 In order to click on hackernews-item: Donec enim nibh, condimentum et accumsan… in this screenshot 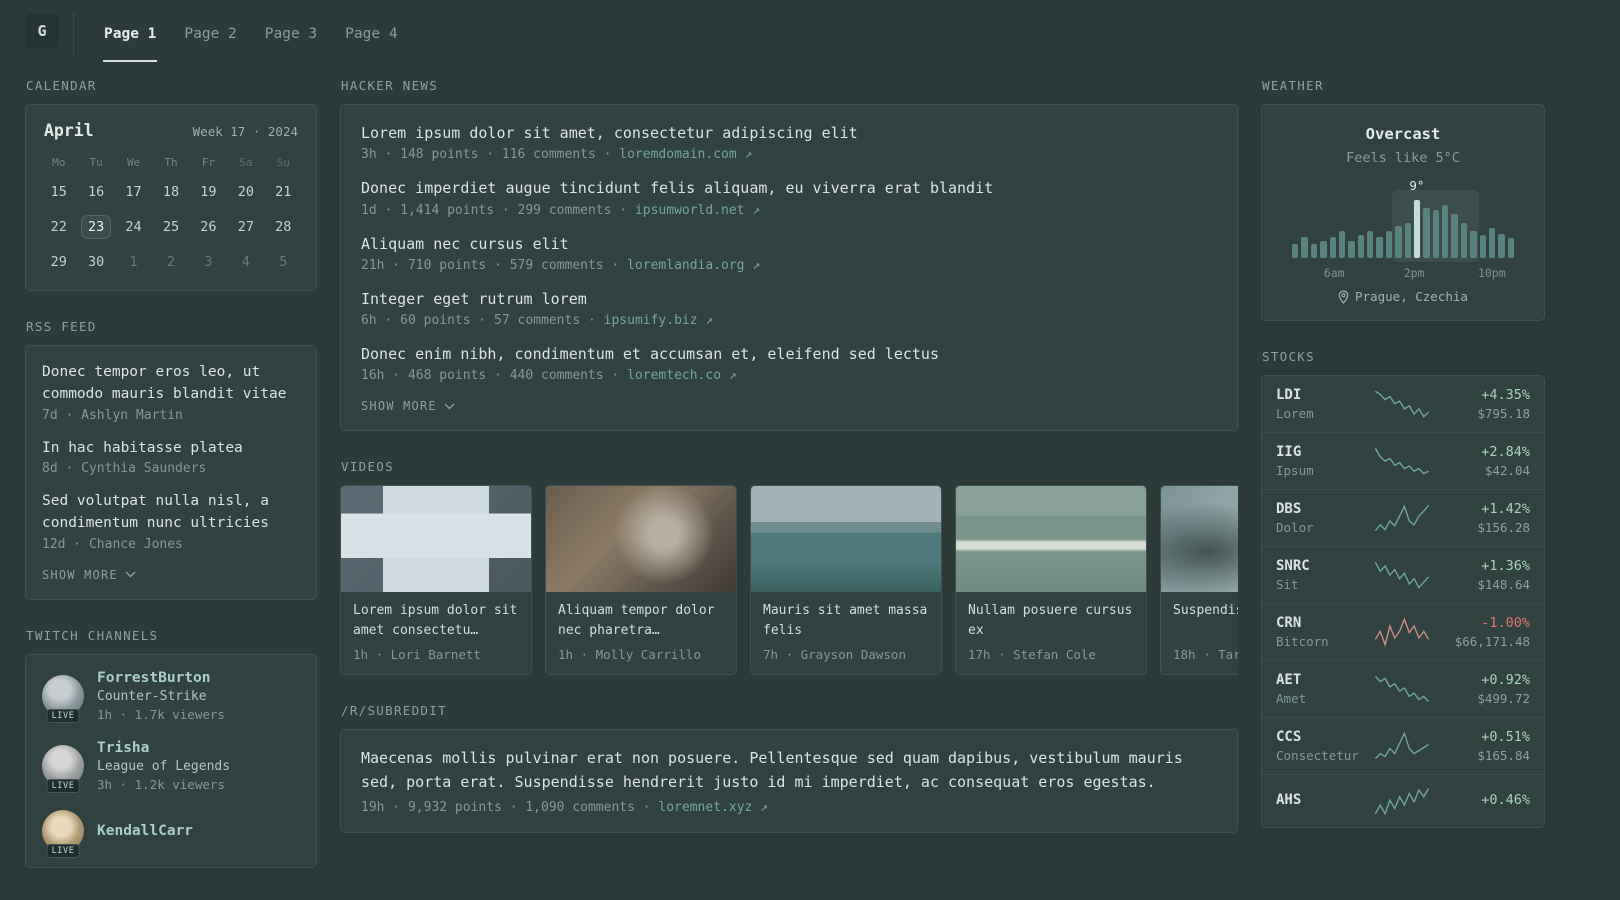, I will do `click(789, 363)`.